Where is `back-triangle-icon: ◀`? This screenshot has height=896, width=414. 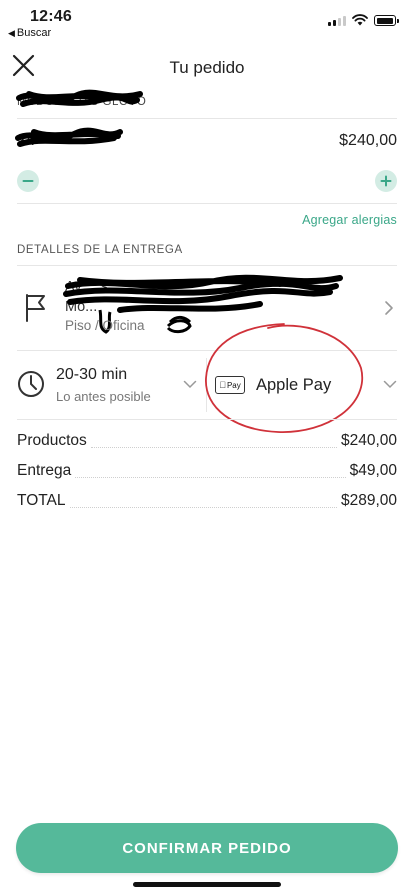 back-triangle-icon: ◀ is located at coordinates (11, 32).